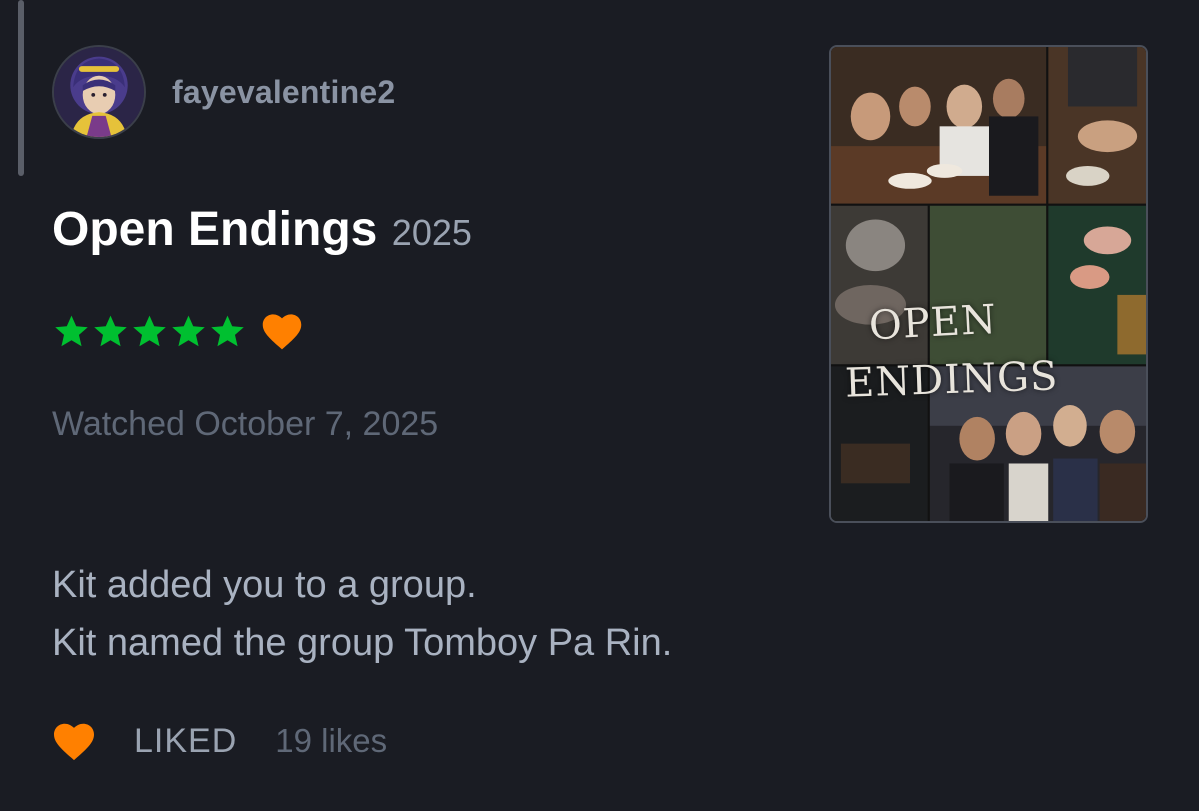  I want to click on film-year: 2025, so click(432, 232).